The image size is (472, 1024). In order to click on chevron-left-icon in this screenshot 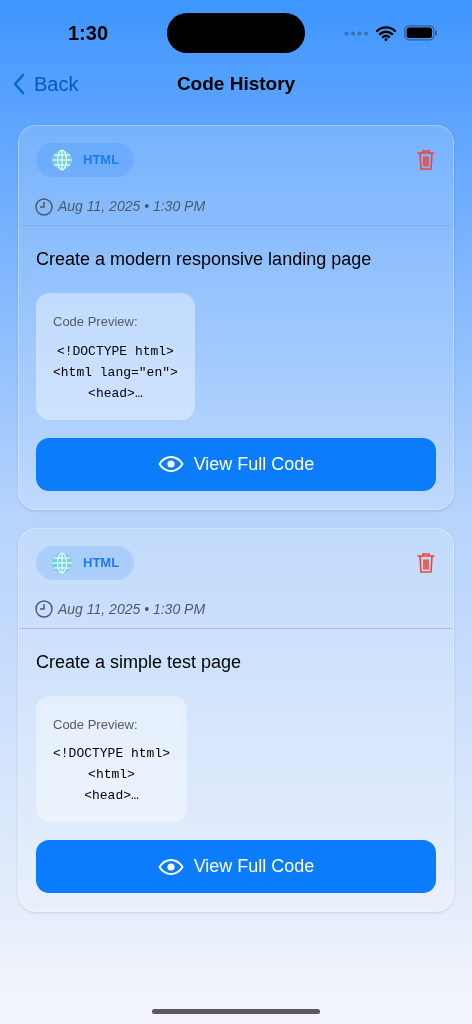, I will do `click(19, 84)`.